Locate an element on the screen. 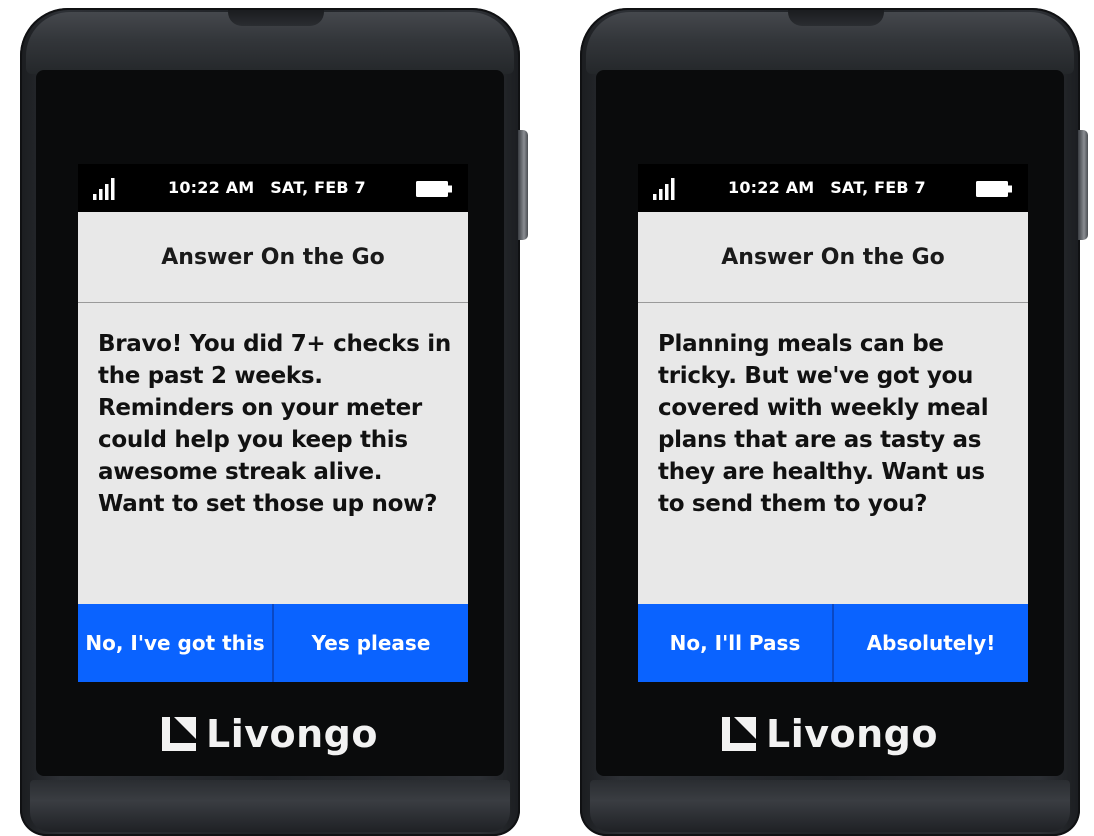 The image size is (1094, 836). decline-button: No, I've got this is located at coordinates (176, 643).